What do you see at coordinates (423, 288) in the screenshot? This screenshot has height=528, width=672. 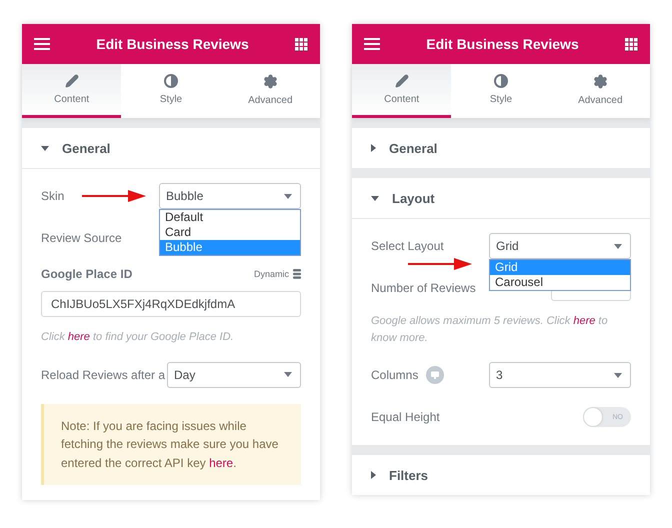 I see `field-label: Number of Reviews` at bounding box center [423, 288].